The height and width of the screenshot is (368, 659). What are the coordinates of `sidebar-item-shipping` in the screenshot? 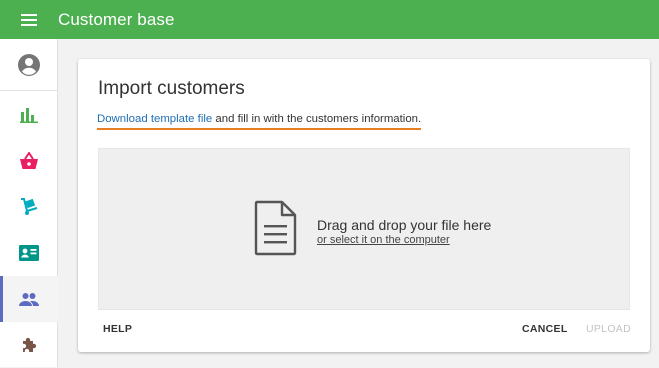 It's located at (29, 207).